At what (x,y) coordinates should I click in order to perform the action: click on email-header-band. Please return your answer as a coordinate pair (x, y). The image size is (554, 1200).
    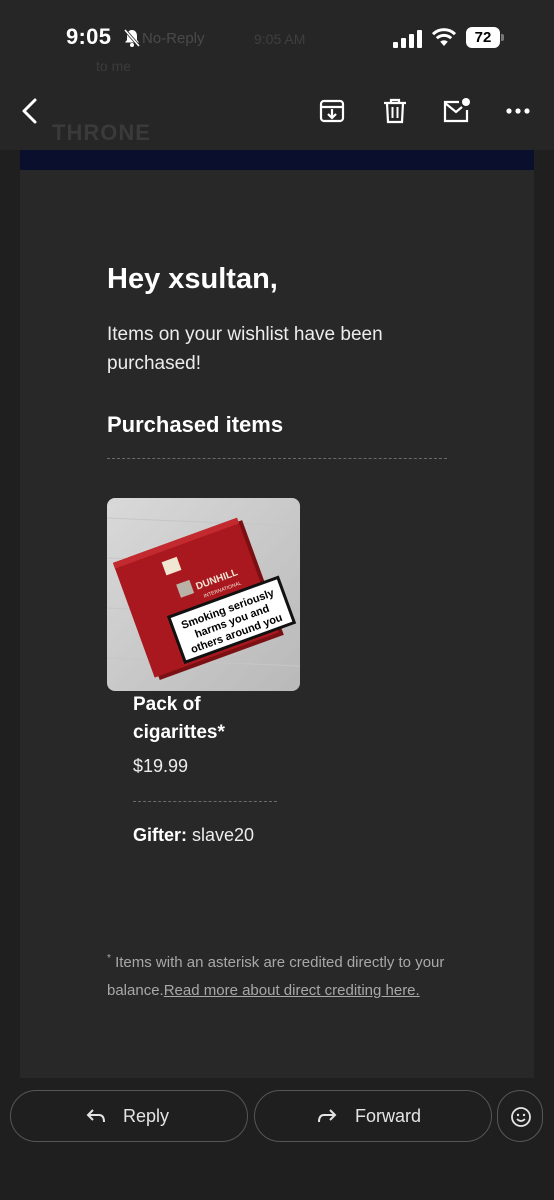
    Looking at the image, I should click on (277, 160).